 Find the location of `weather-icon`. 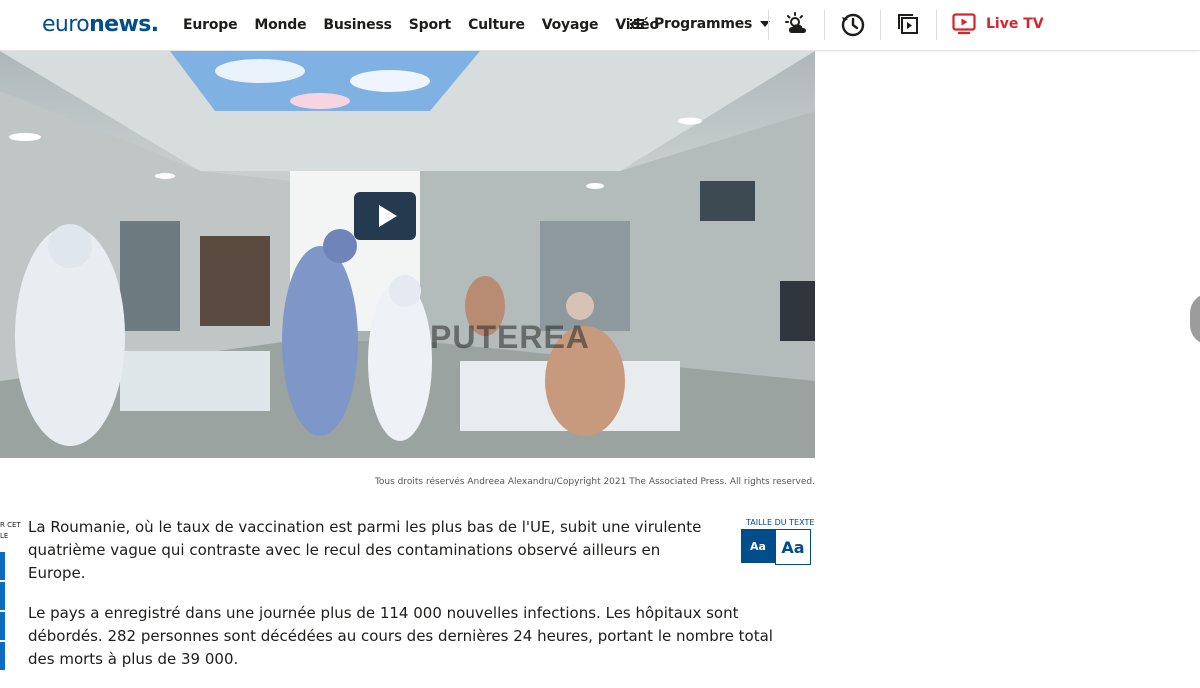

weather-icon is located at coordinates (797, 27).